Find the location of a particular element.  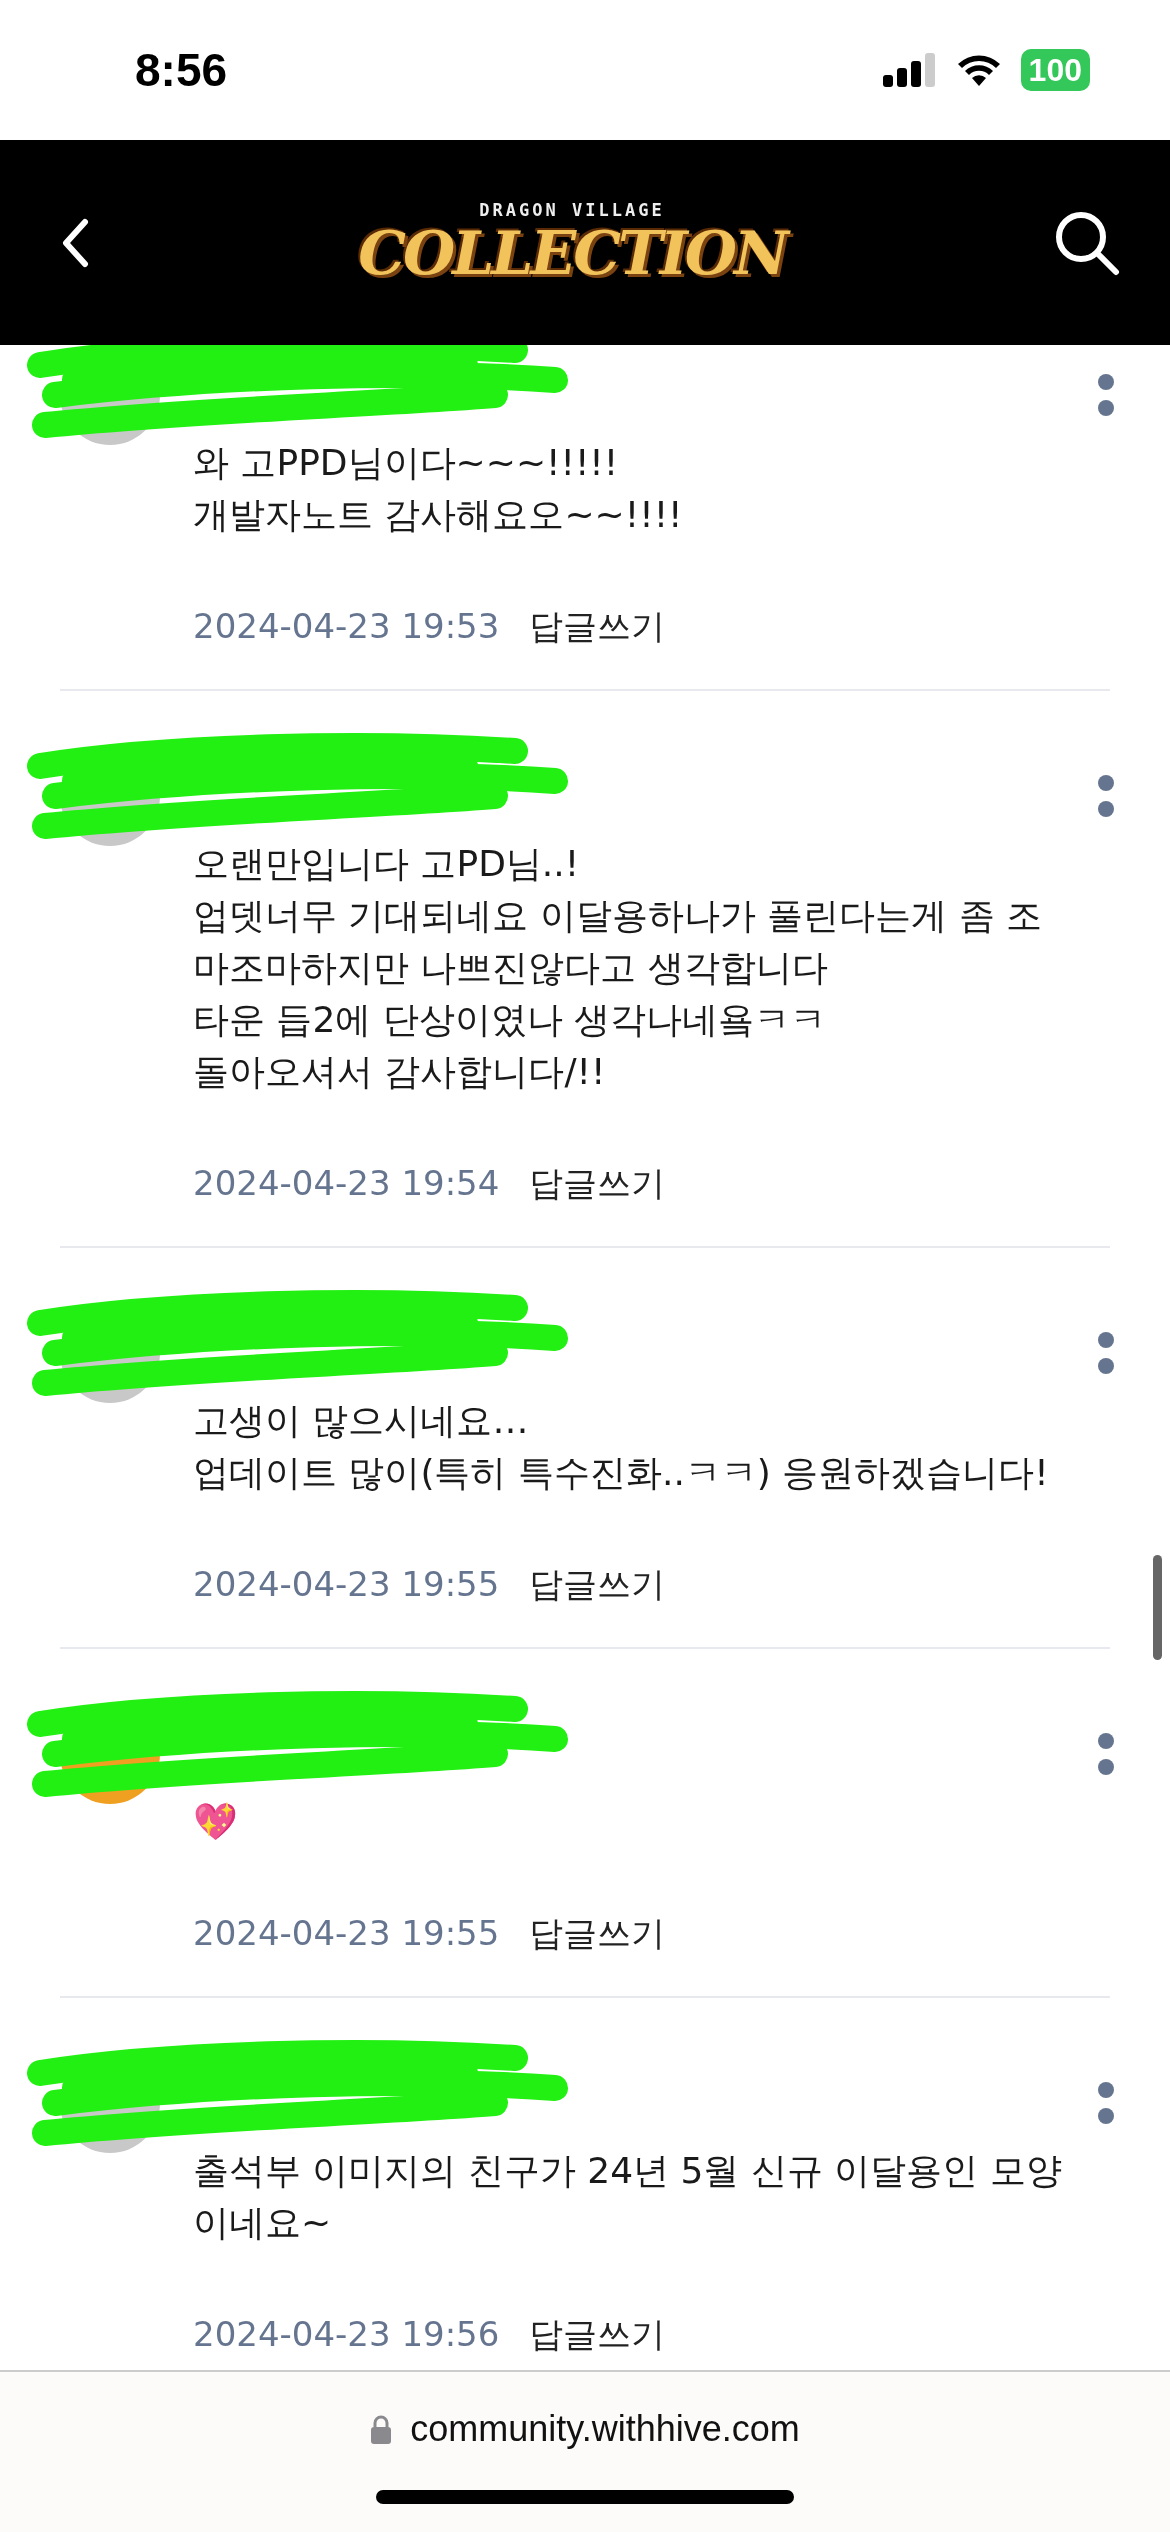

comment-text: 돌아오셔서 감사합니다/!! is located at coordinates (400, 1072).